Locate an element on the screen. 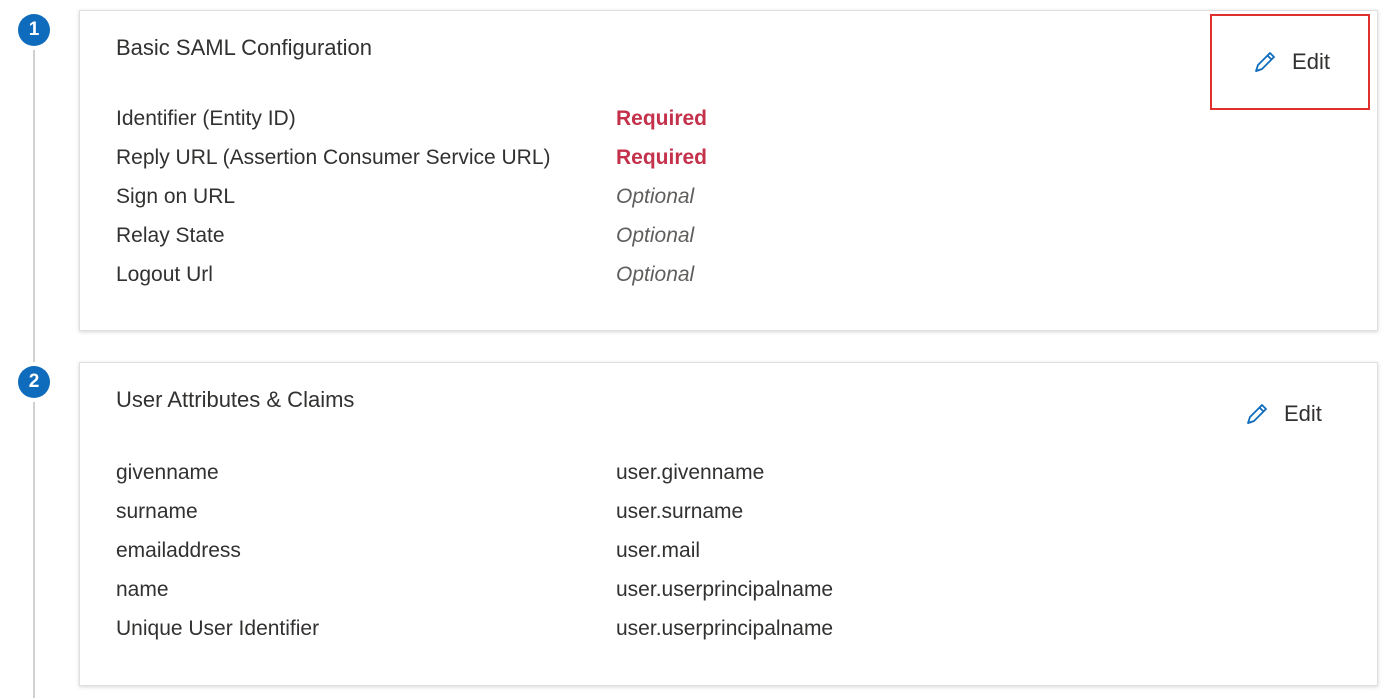  card-title: Basic SAML Configuration is located at coordinates (244, 47).